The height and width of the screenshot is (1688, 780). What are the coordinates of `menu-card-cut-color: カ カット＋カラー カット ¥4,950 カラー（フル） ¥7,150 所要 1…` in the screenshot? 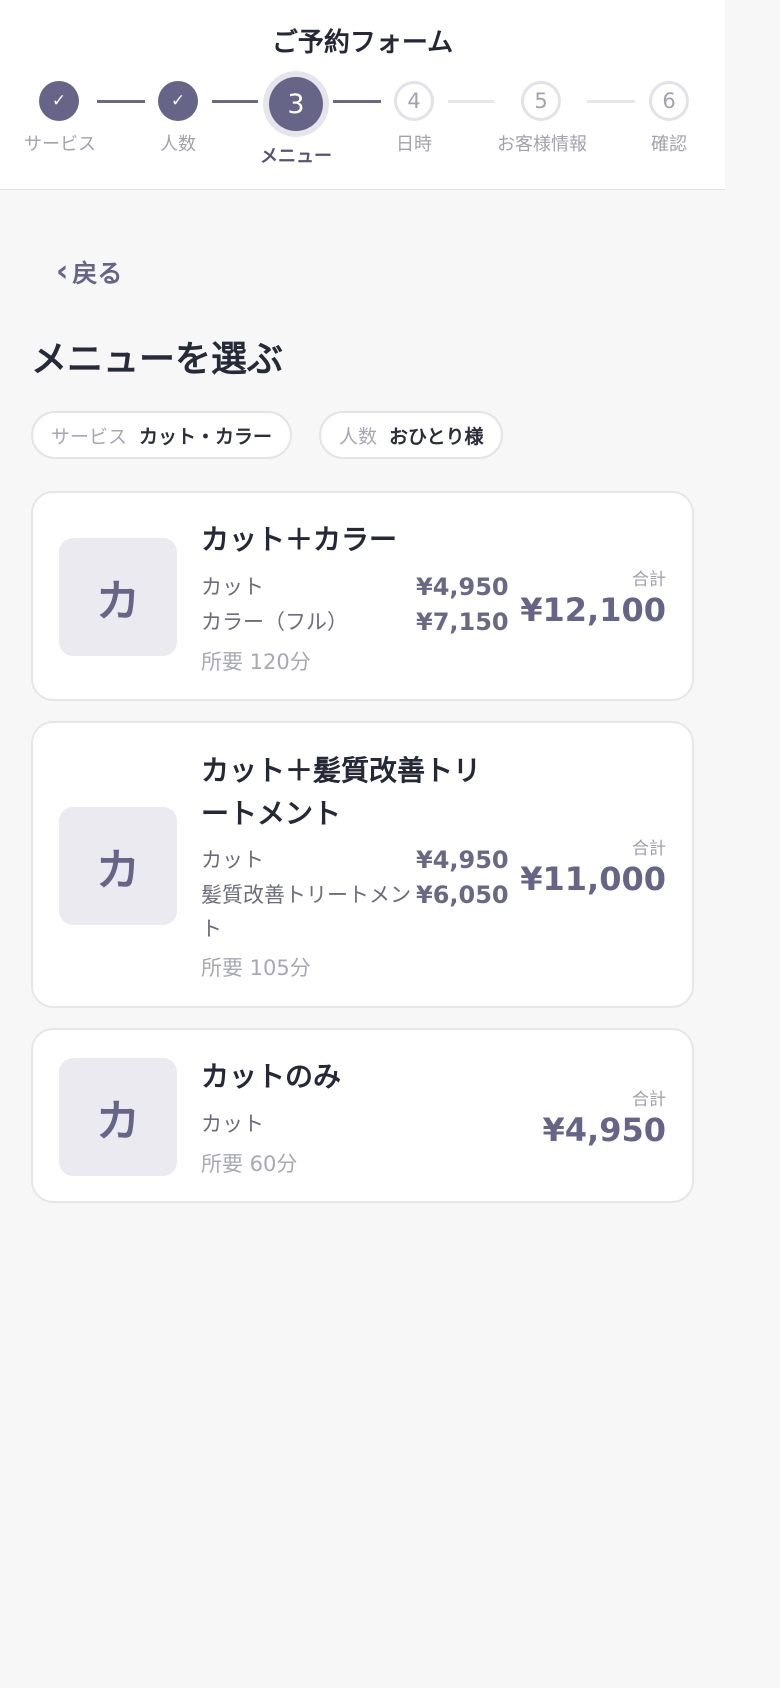 It's located at (362, 596).